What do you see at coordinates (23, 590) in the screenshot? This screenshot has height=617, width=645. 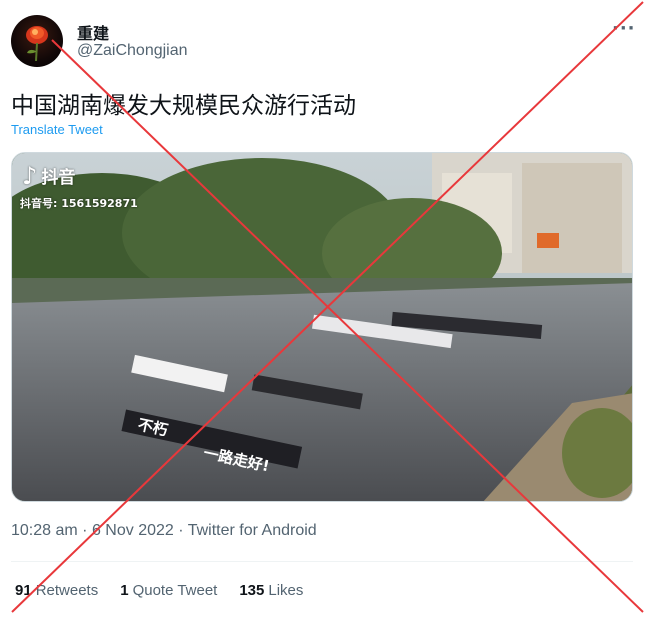 I see `retweets-count: 91` at bounding box center [23, 590].